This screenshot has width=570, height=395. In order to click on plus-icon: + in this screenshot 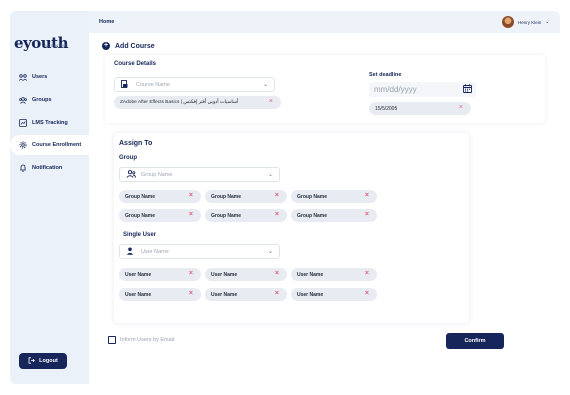, I will do `click(106, 46)`.